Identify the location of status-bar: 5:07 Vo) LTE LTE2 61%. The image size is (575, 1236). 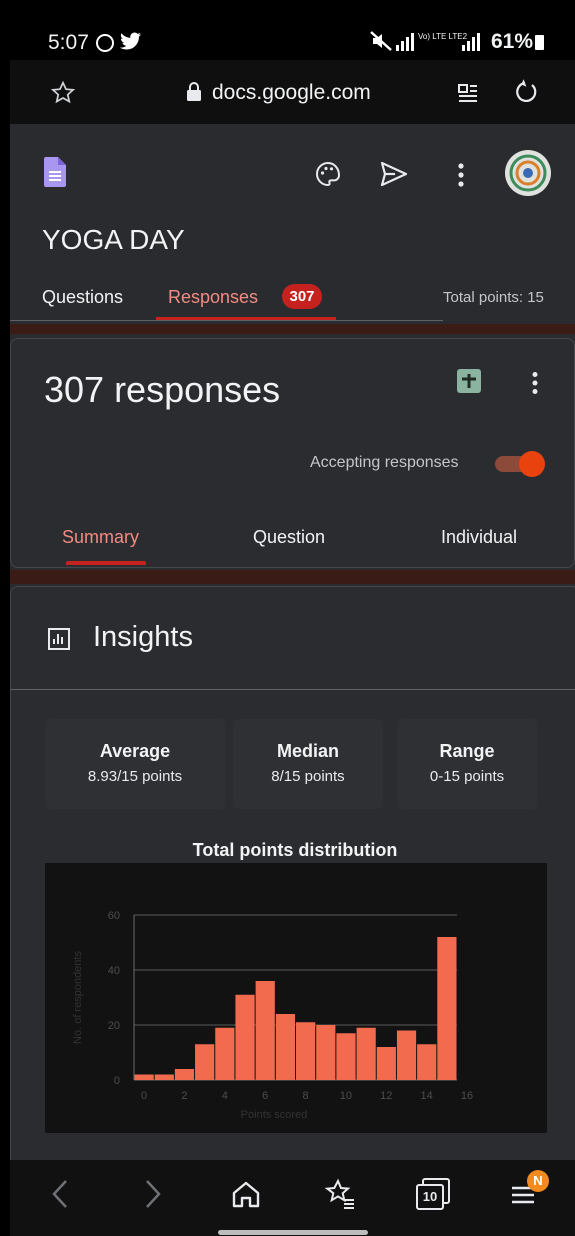
(292, 30).